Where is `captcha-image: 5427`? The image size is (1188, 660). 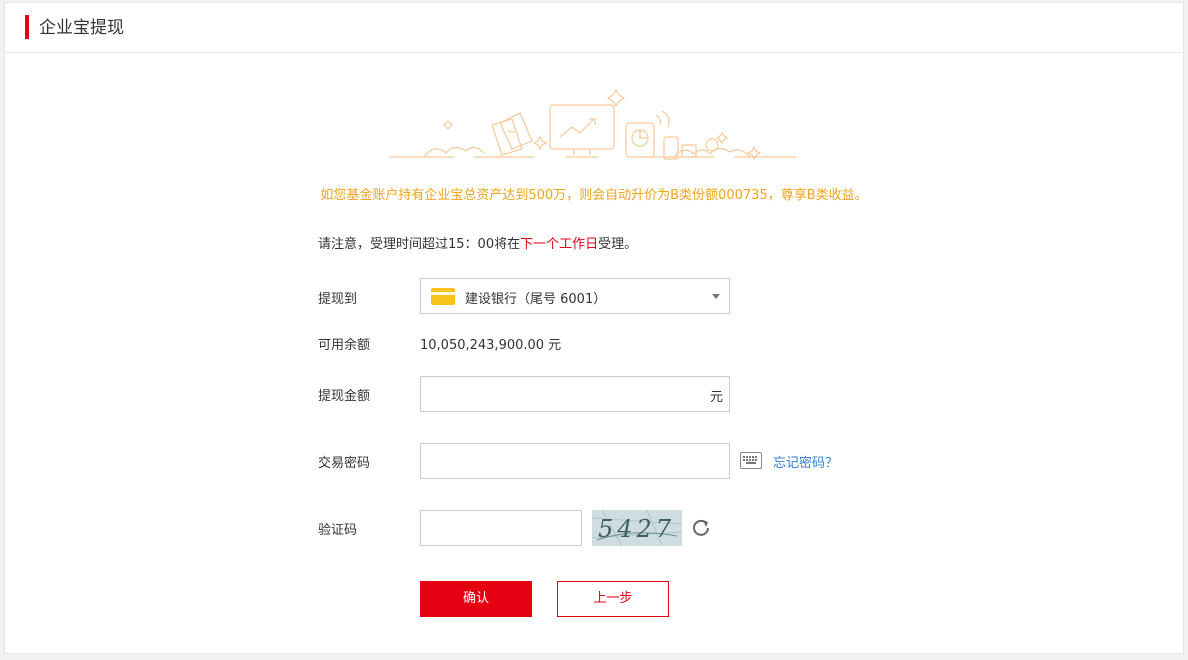 captcha-image: 5427 is located at coordinates (637, 528).